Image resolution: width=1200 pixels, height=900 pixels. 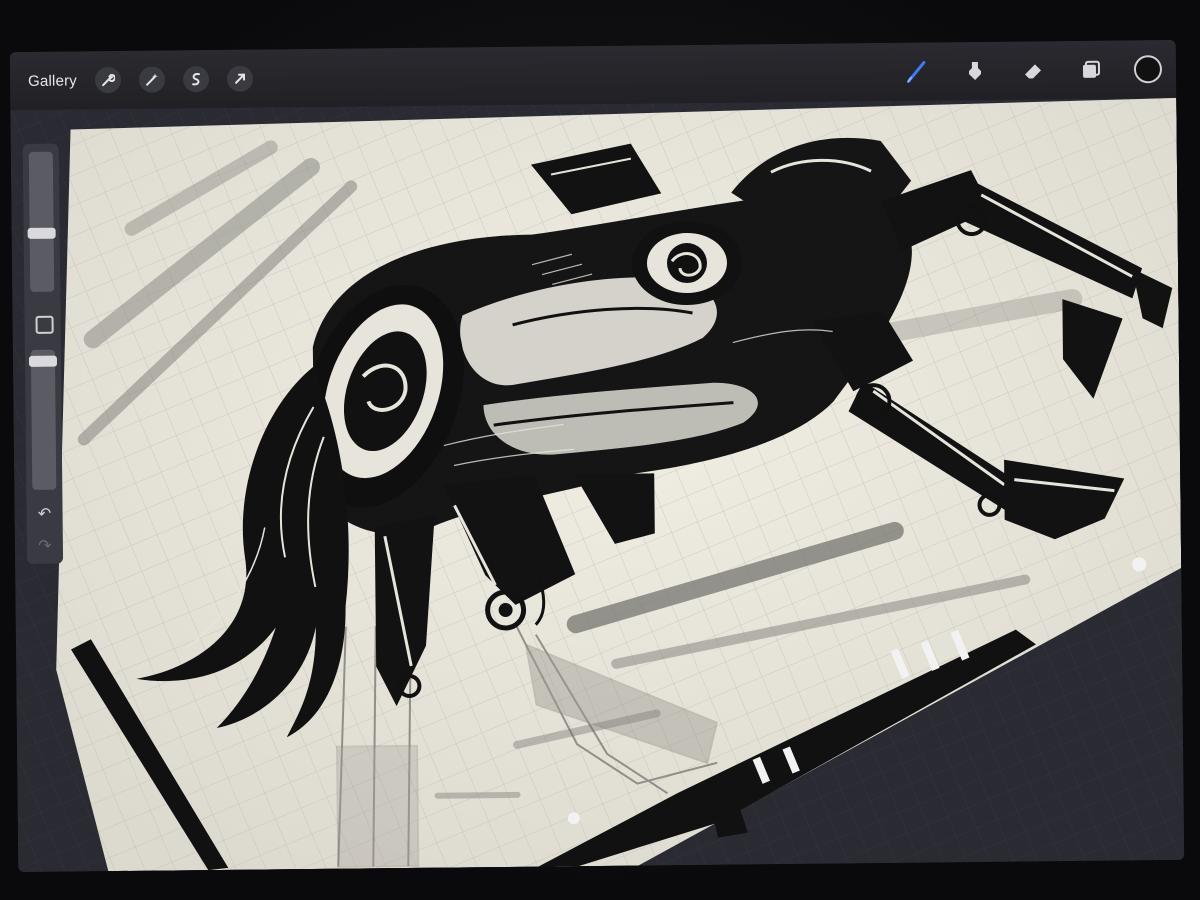 I want to click on modify-button, so click(x=44, y=324).